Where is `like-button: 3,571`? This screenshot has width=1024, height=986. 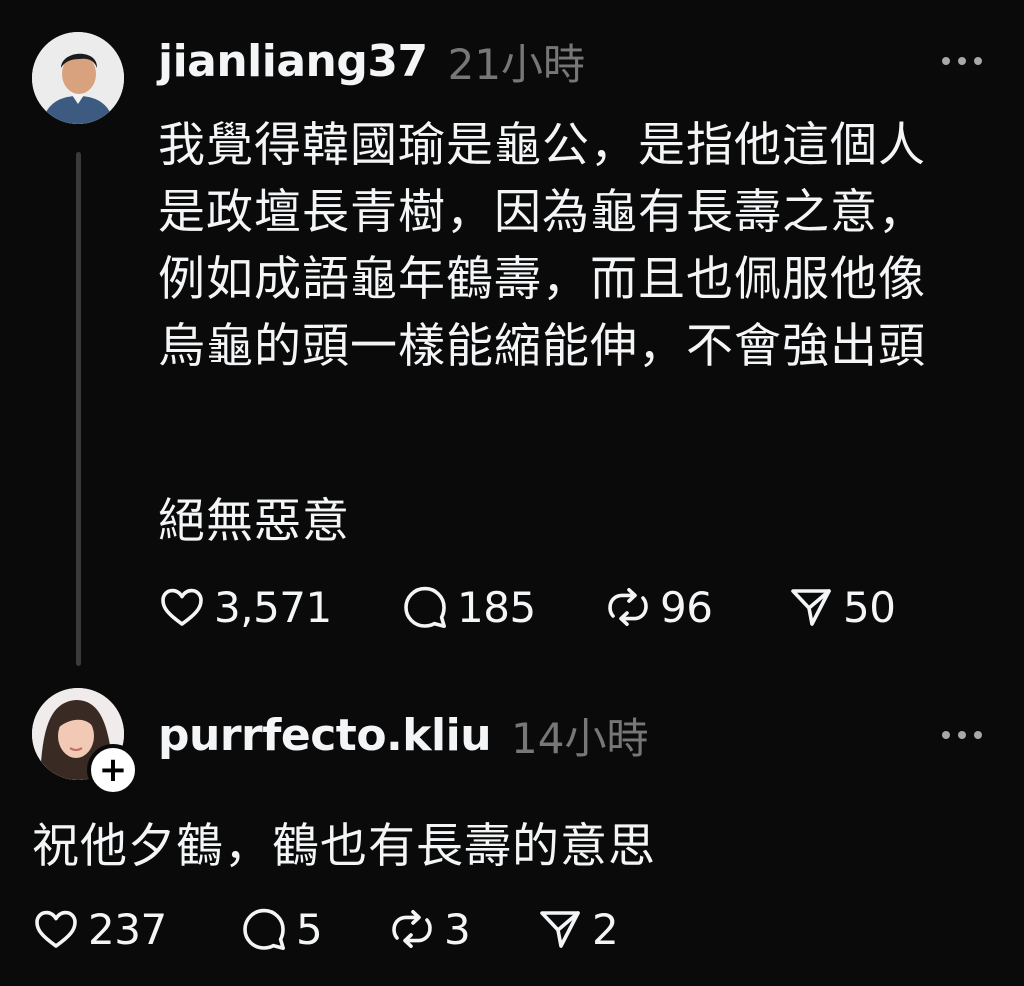
like-button: 3,571 is located at coordinates (279, 607).